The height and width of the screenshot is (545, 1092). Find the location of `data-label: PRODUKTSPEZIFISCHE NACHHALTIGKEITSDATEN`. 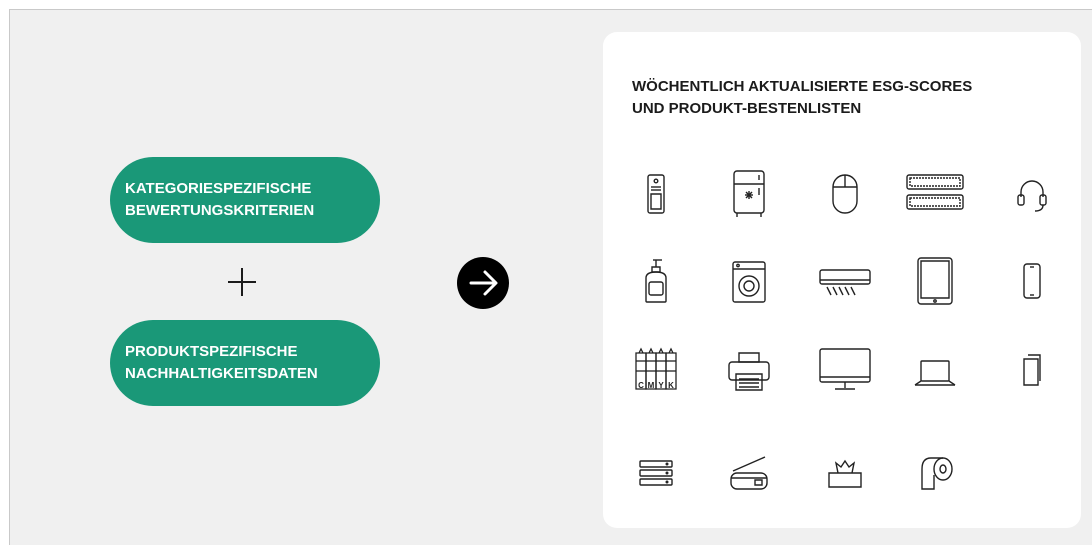

data-label: PRODUKTSPEZIFISCHE NACHHALTIGKEITSDATEN is located at coordinates (221, 362).